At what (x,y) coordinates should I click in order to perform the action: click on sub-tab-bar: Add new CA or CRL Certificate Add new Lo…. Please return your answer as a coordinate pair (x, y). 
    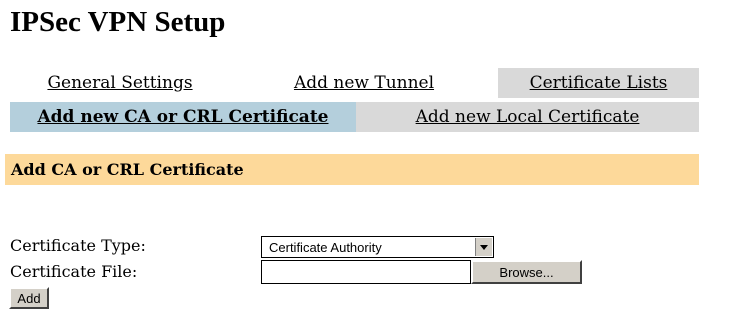
    Looking at the image, I should click on (354, 117).